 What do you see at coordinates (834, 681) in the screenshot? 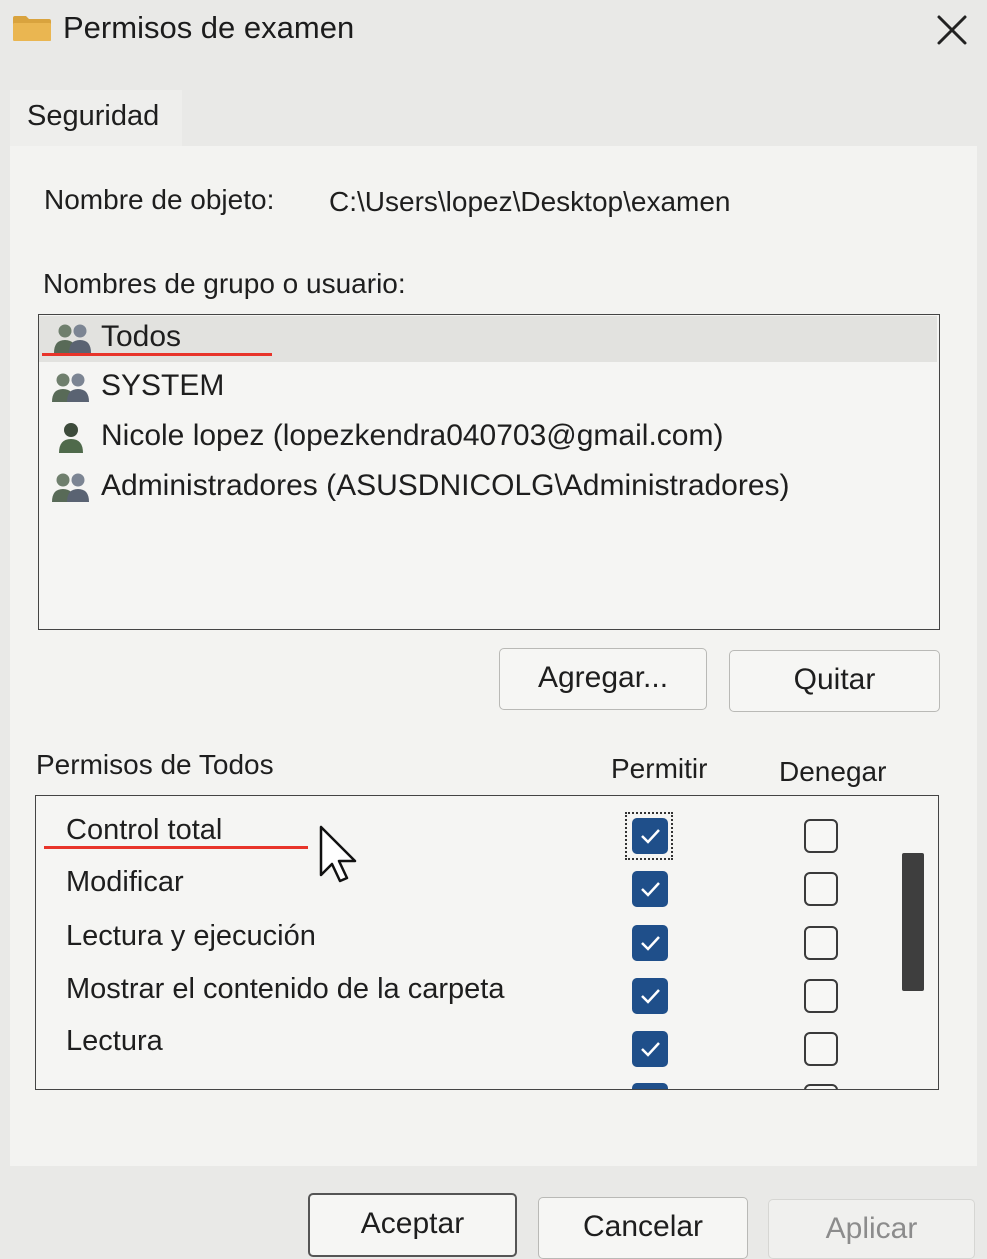
I see `remove-button: Quitar` at bounding box center [834, 681].